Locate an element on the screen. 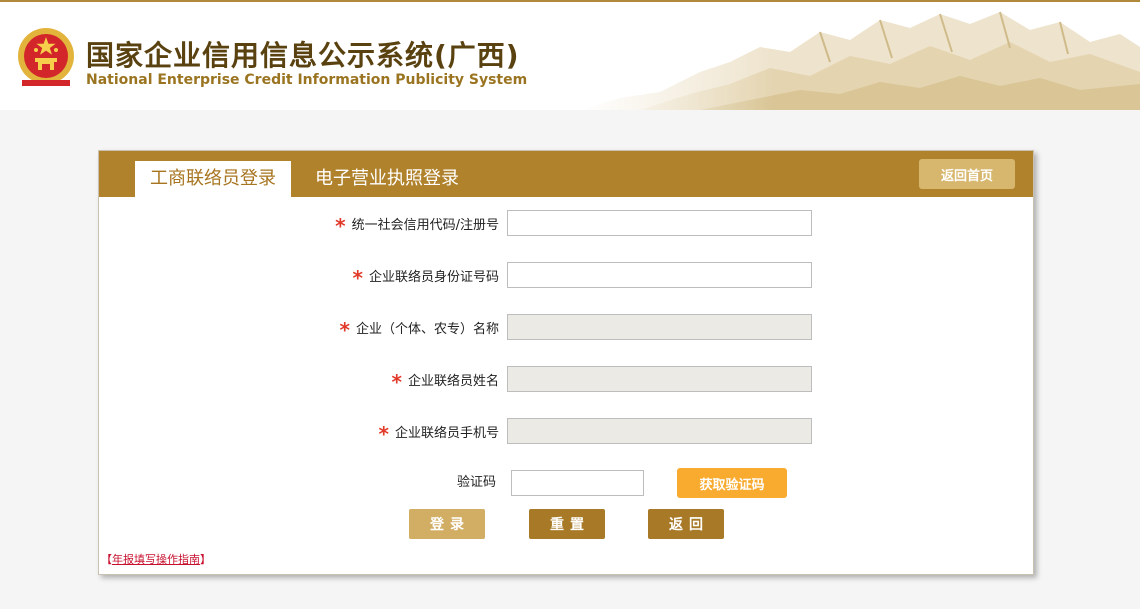 The width and height of the screenshot is (1140, 609). credit-code-input is located at coordinates (659, 223).